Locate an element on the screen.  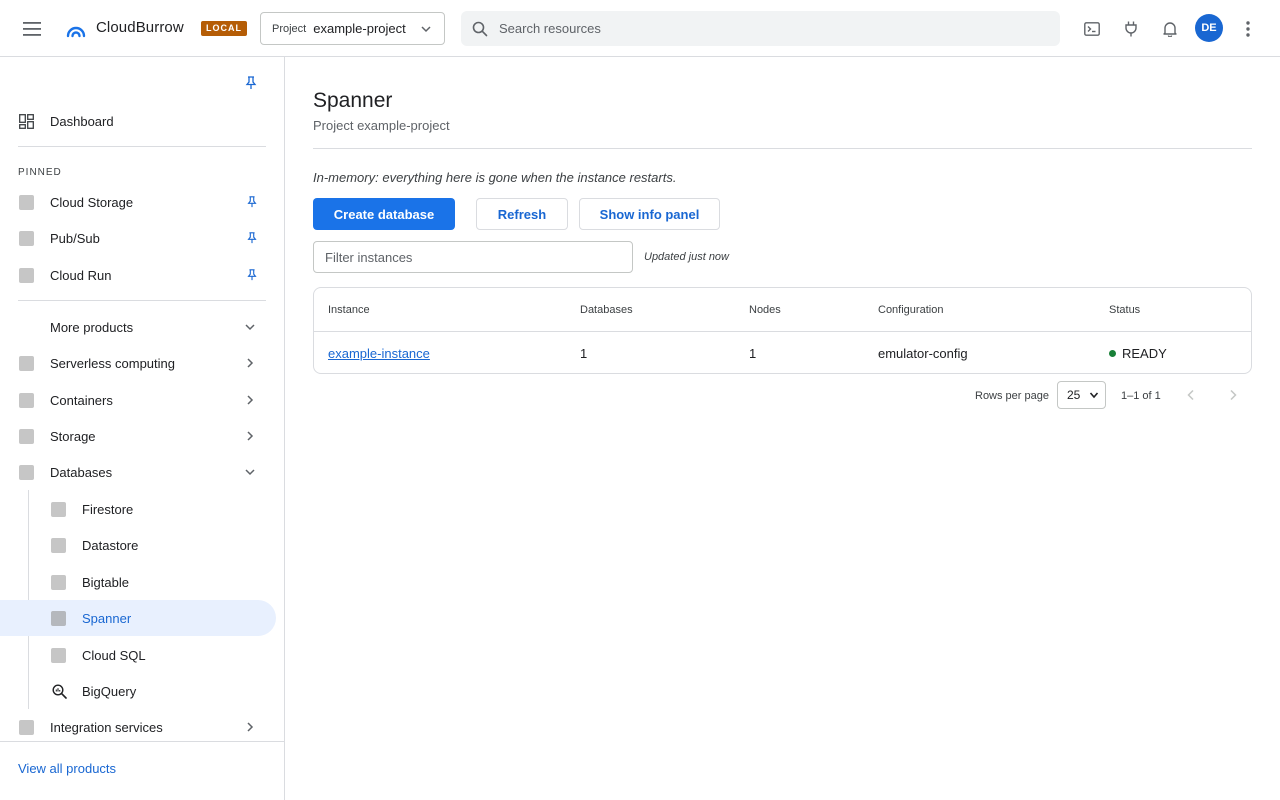
sidebar-item-serverless-computing: Serverless computing is located at coordinates (138, 363).